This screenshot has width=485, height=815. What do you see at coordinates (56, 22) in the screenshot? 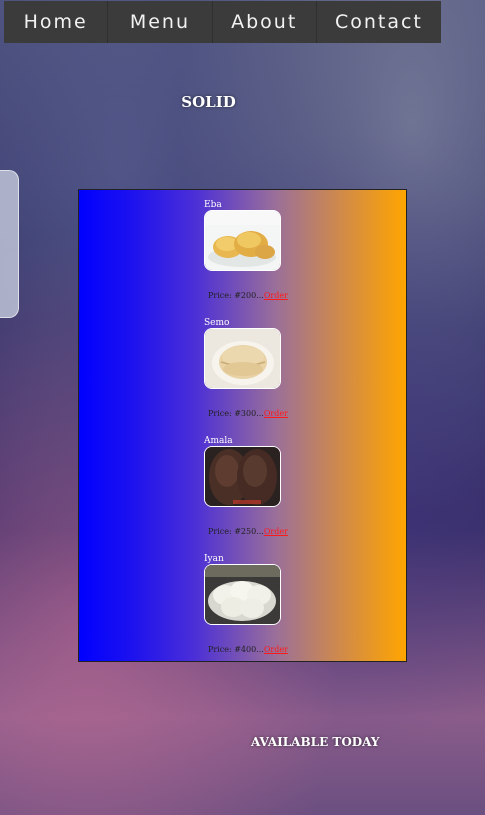
I see `nav-home-link: Home` at bounding box center [56, 22].